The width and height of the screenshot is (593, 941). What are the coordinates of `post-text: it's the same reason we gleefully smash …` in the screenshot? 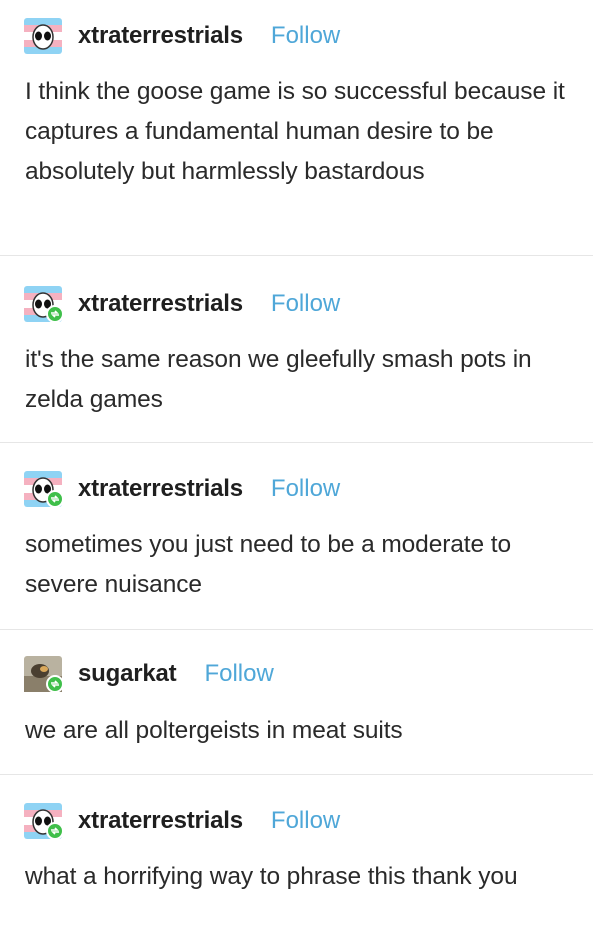 It's located at (278, 379).